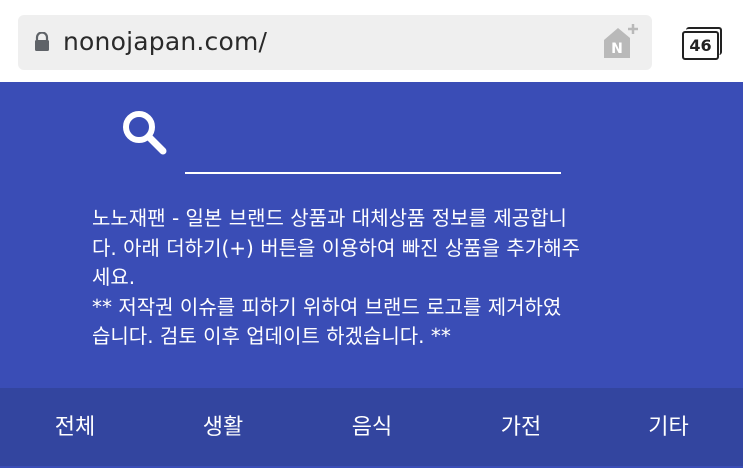 This screenshot has width=743, height=468. Describe the element at coordinates (223, 427) in the screenshot. I see `nav-item-living: 생활` at that location.